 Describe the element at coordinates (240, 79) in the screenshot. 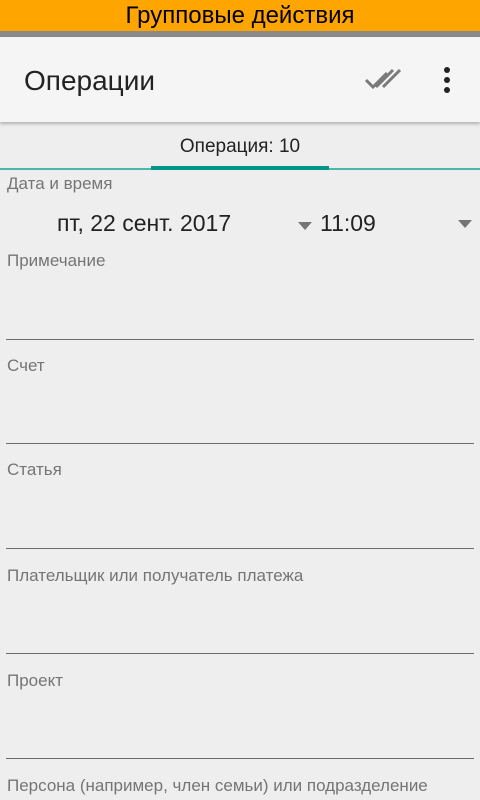

I see `app-toolbar: Операции` at that location.